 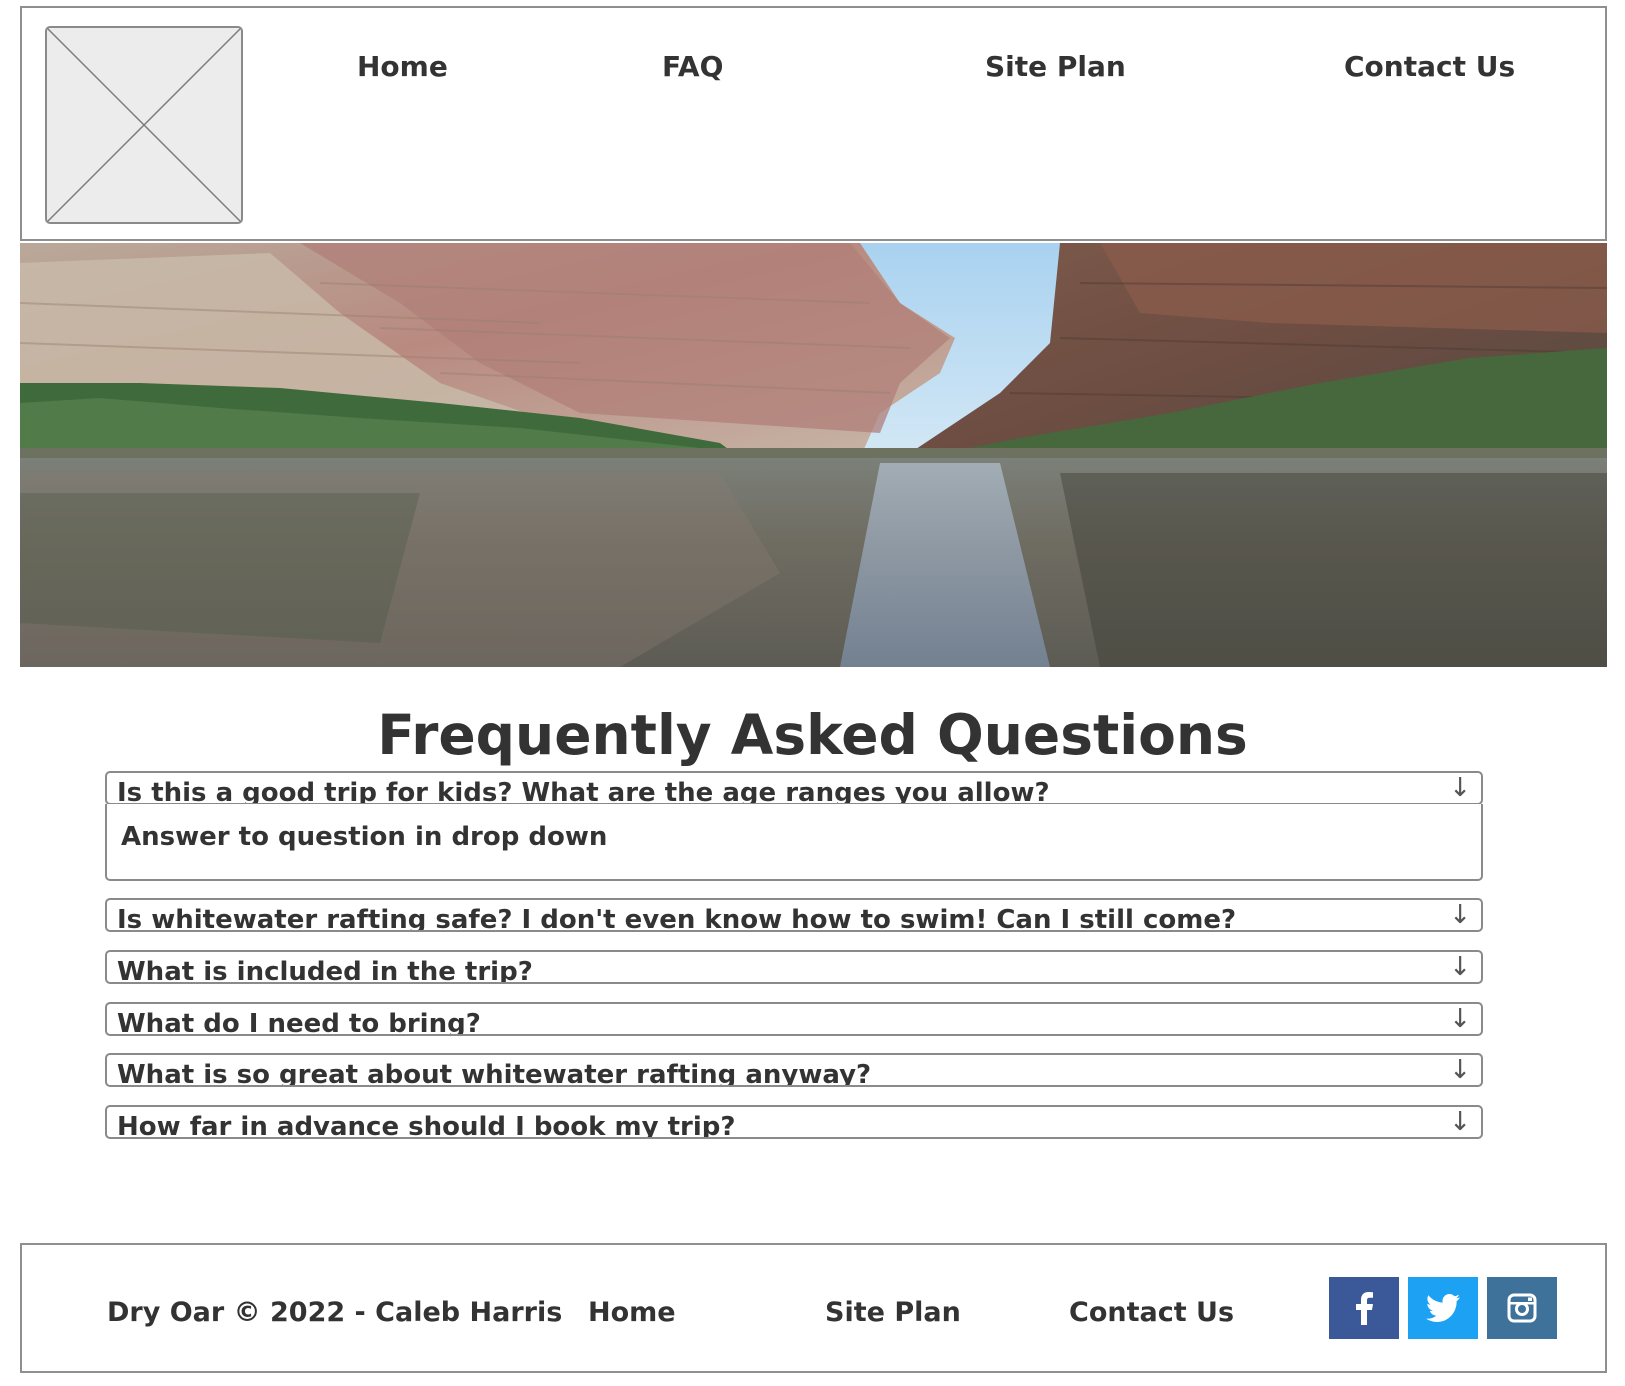 What do you see at coordinates (364, 837) in the screenshot?
I see `faq-answer-text: Answer to question in drop down` at bounding box center [364, 837].